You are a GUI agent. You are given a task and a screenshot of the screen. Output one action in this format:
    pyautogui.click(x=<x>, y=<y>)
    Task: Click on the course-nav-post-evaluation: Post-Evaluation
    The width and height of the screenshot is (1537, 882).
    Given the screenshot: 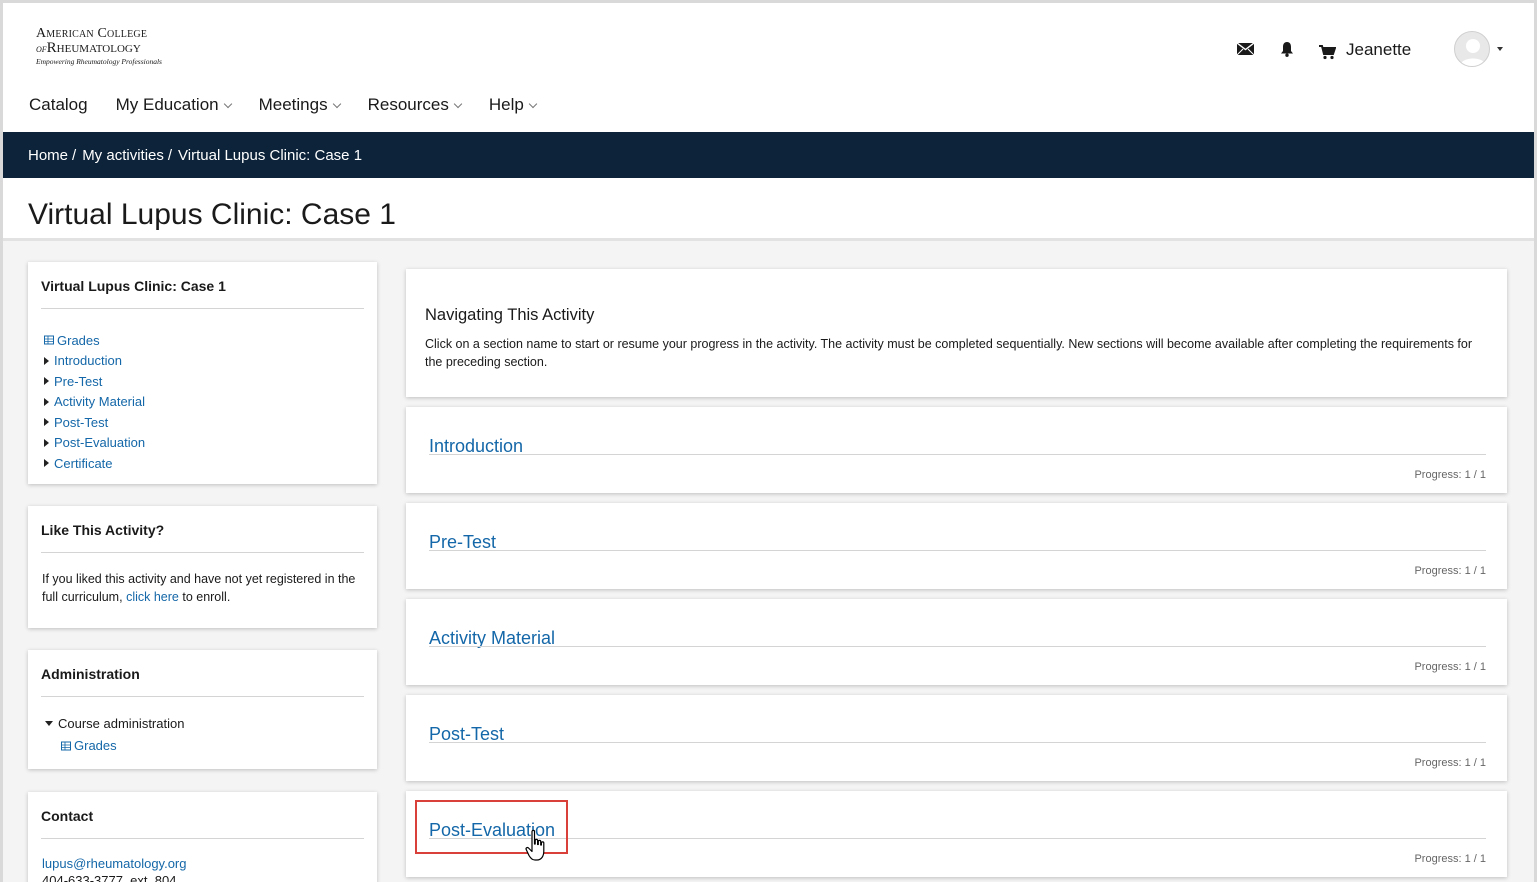 What is the action you would take?
    pyautogui.click(x=94, y=443)
    